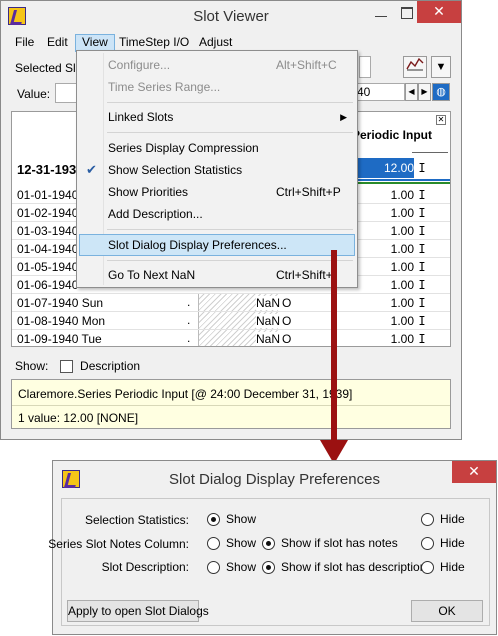 The image size is (498, 636). Describe the element at coordinates (427, 543) in the screenshot. I see `notes-hide-radio` at that location.